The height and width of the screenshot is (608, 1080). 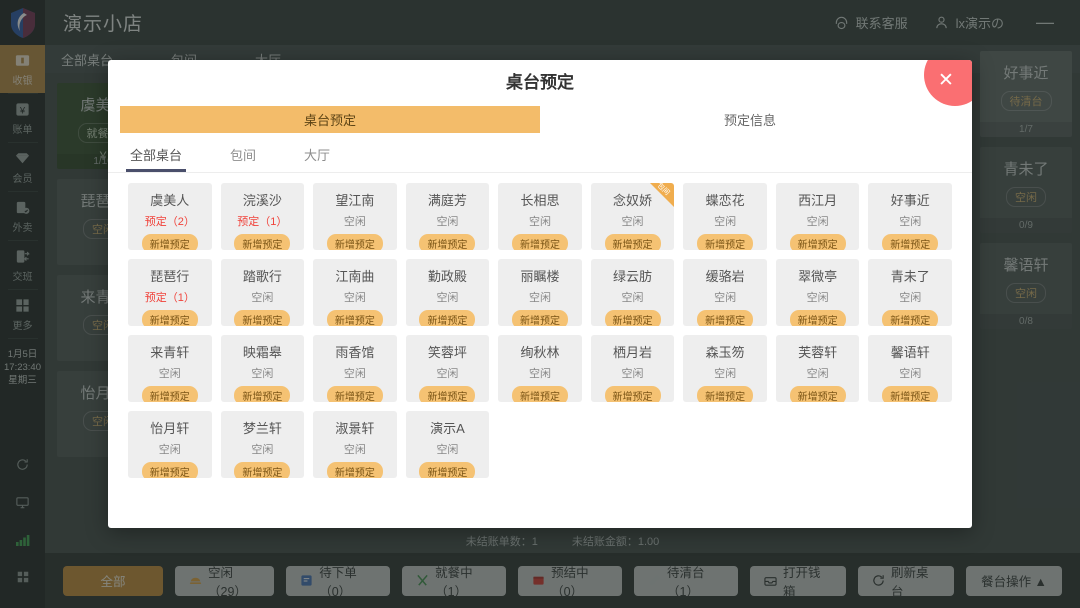 What do you see at coordinates (540, 368) in the screenshot?
I see `reservation-table-card: 绚秋林 空闲 新增预定` at bounding box center [540, 368].